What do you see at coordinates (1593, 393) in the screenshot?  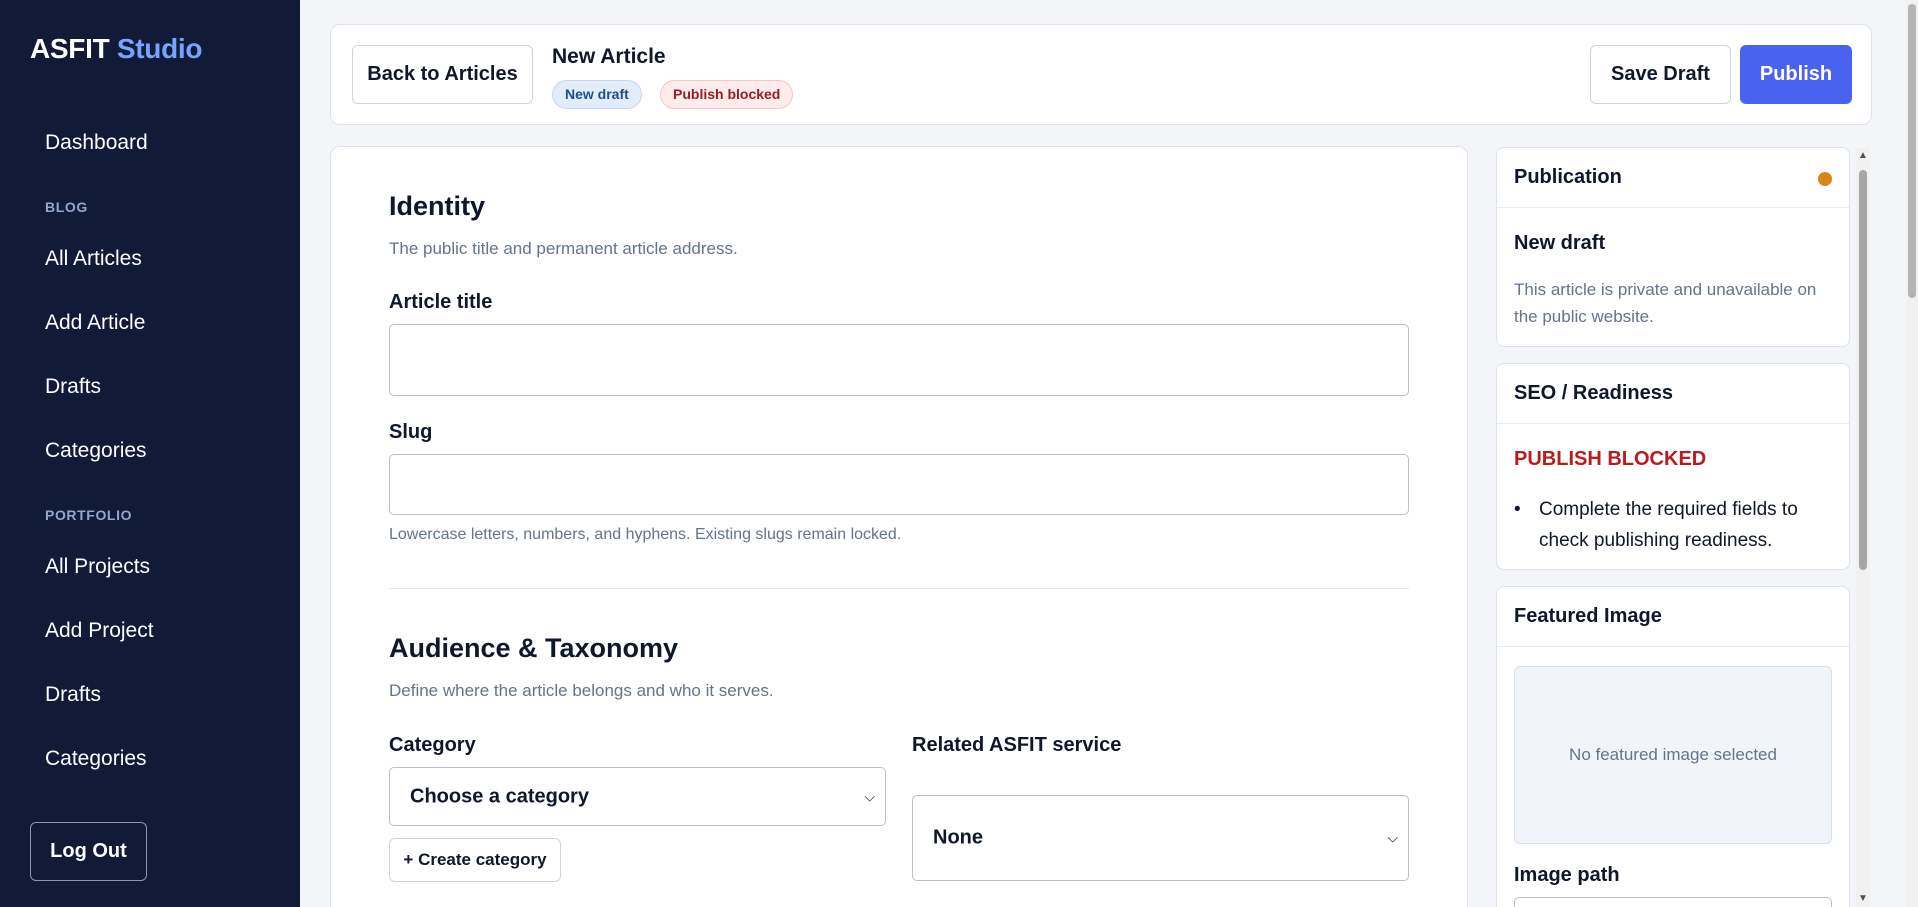 I see `seo-panel-title: SEO / Readiness` at bounding box center [1593, 393].